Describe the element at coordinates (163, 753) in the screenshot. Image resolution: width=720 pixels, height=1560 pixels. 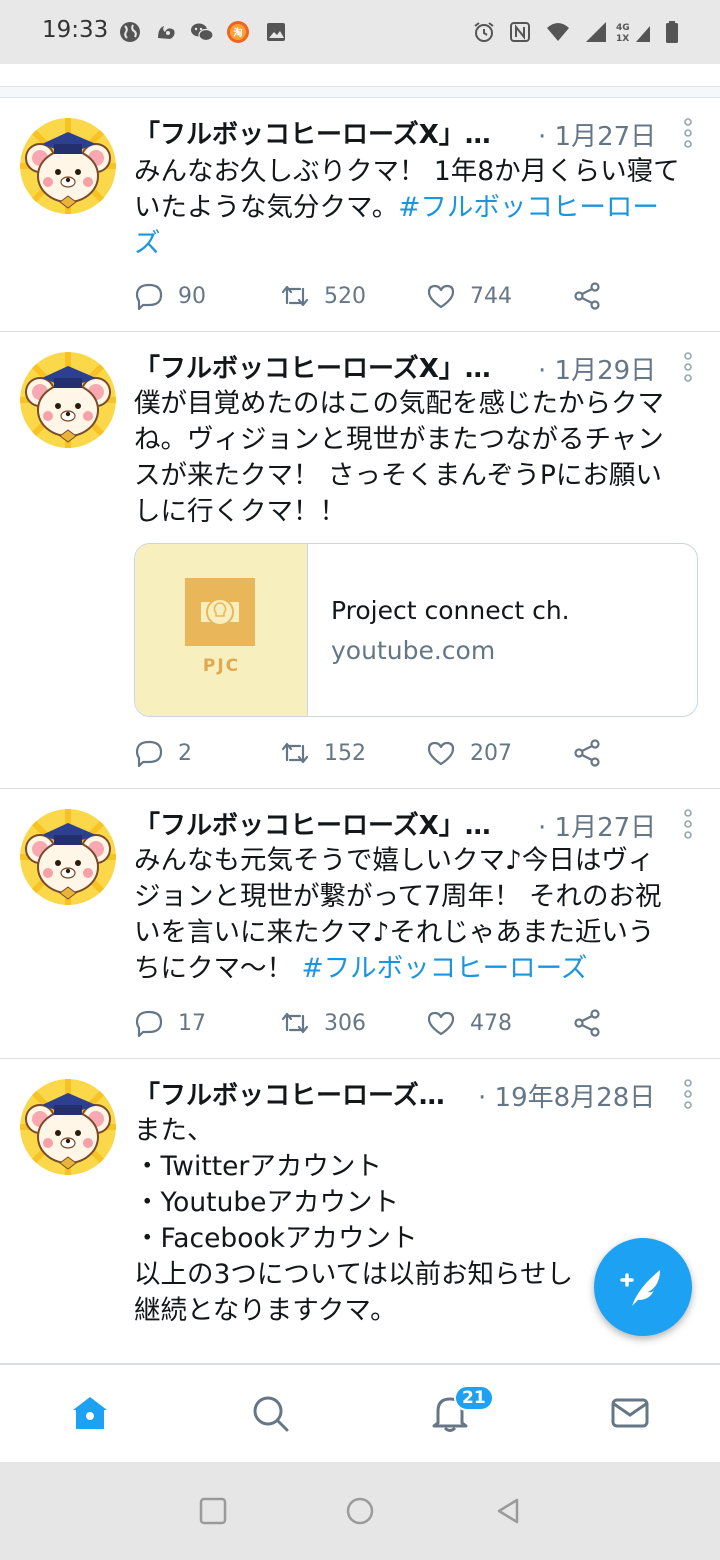
I see `reply-button: 2` at that location.